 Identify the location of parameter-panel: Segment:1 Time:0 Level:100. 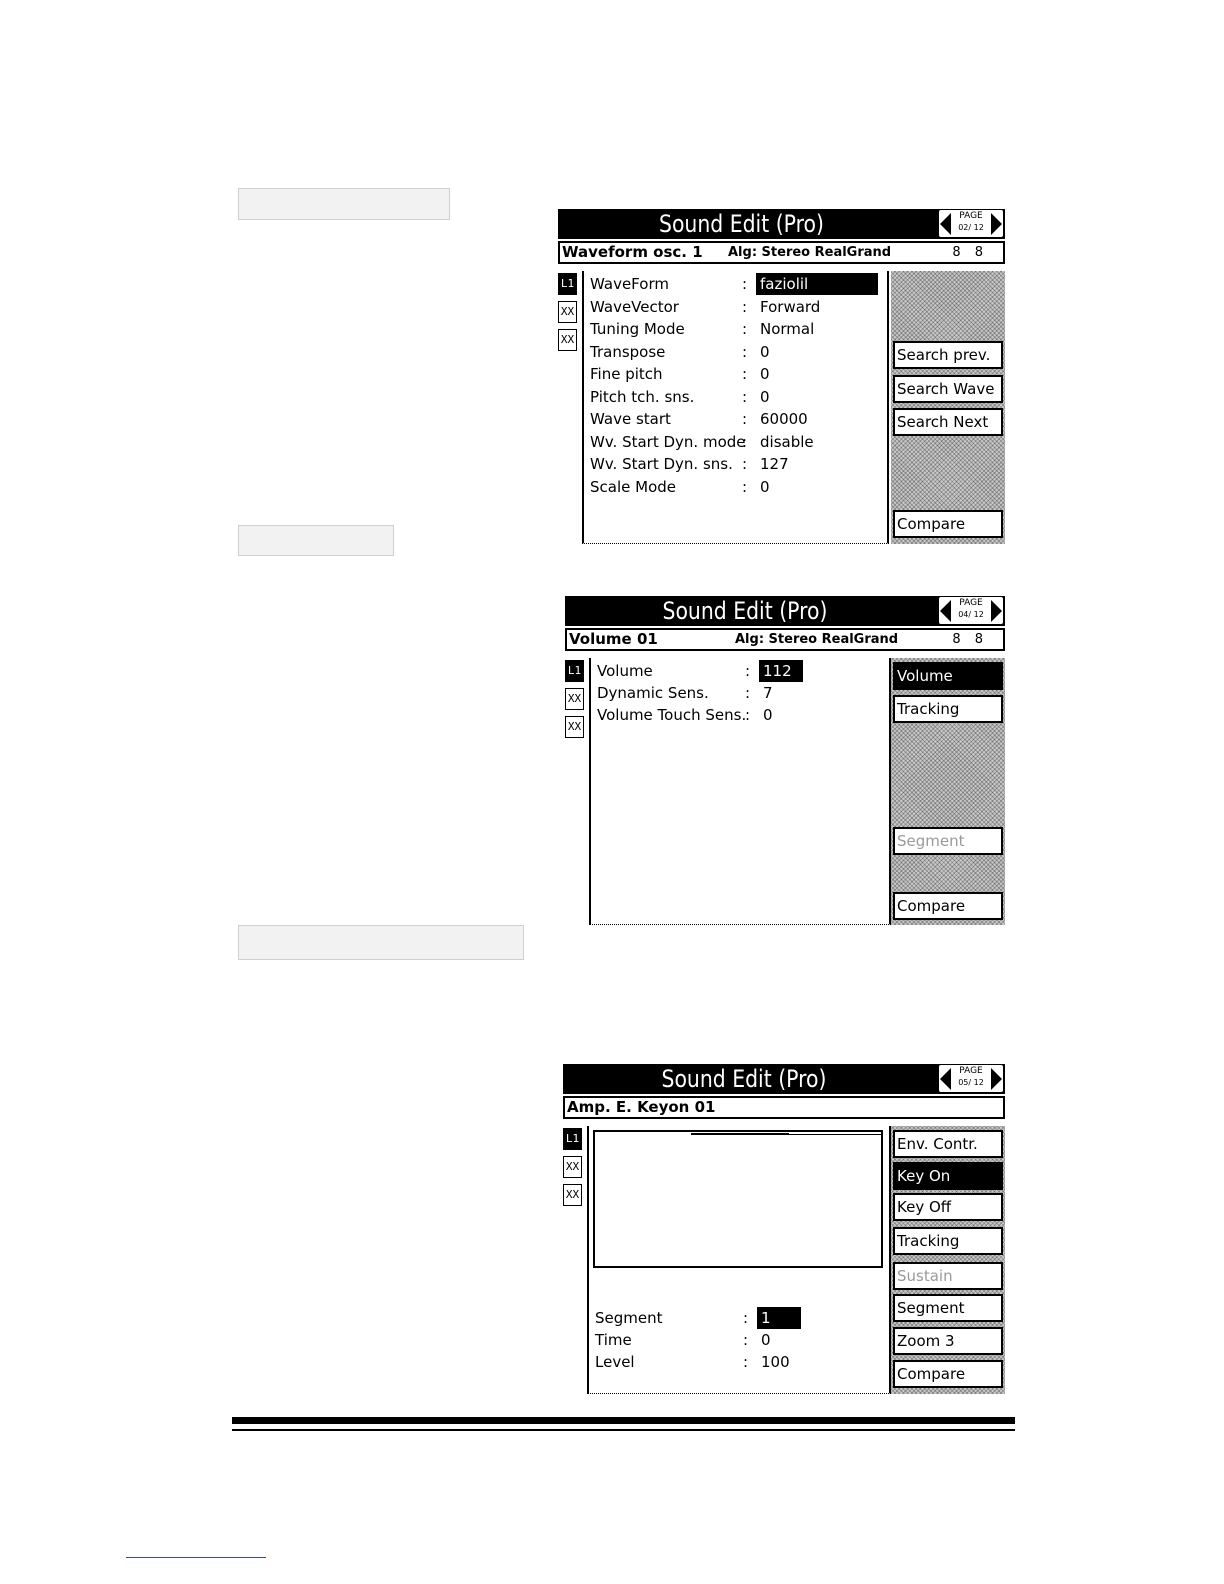
(739, 1260).